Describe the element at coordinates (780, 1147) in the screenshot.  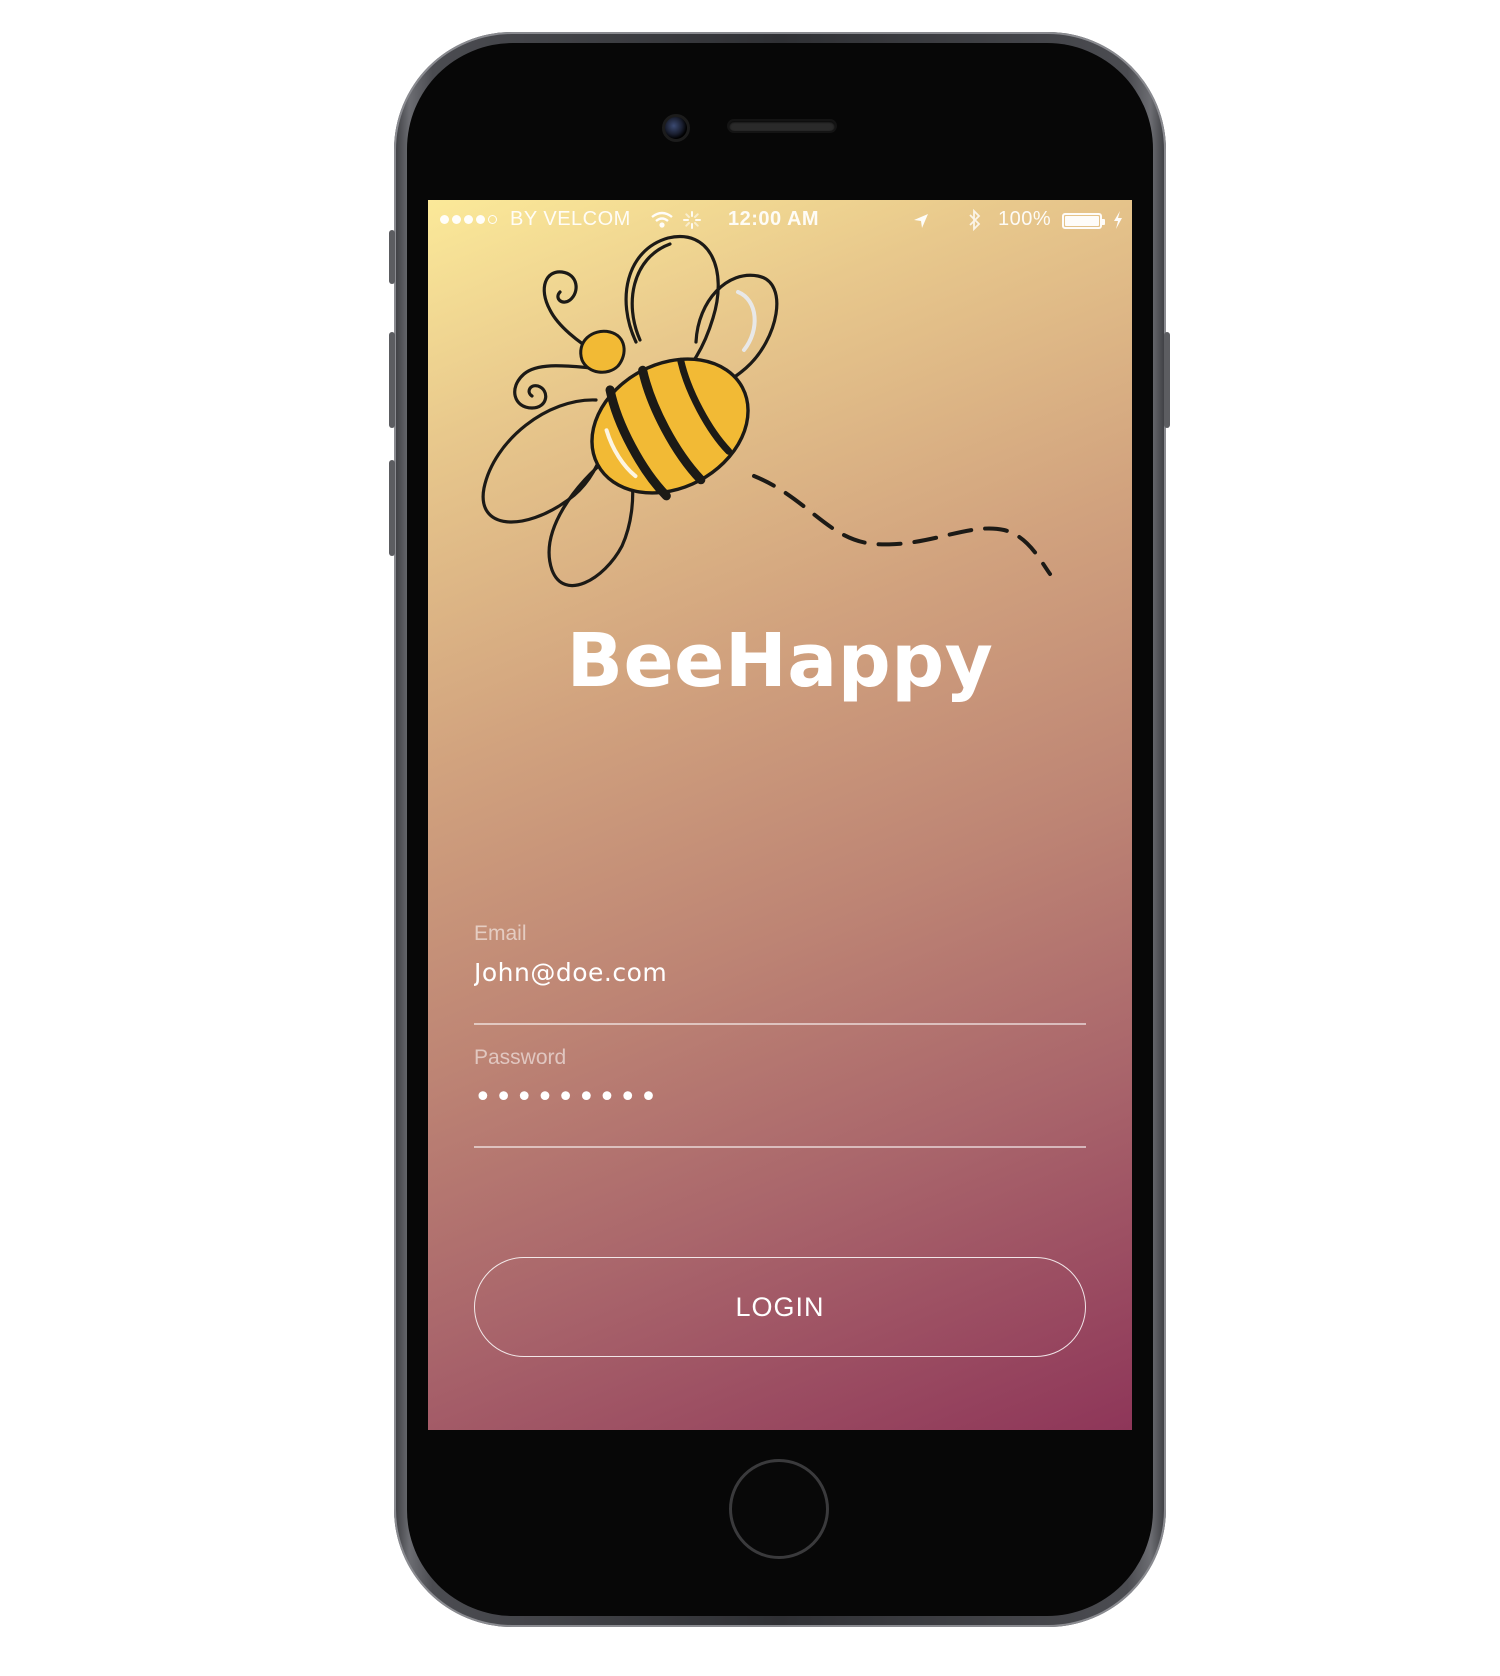
I see `password-underline` at that location.